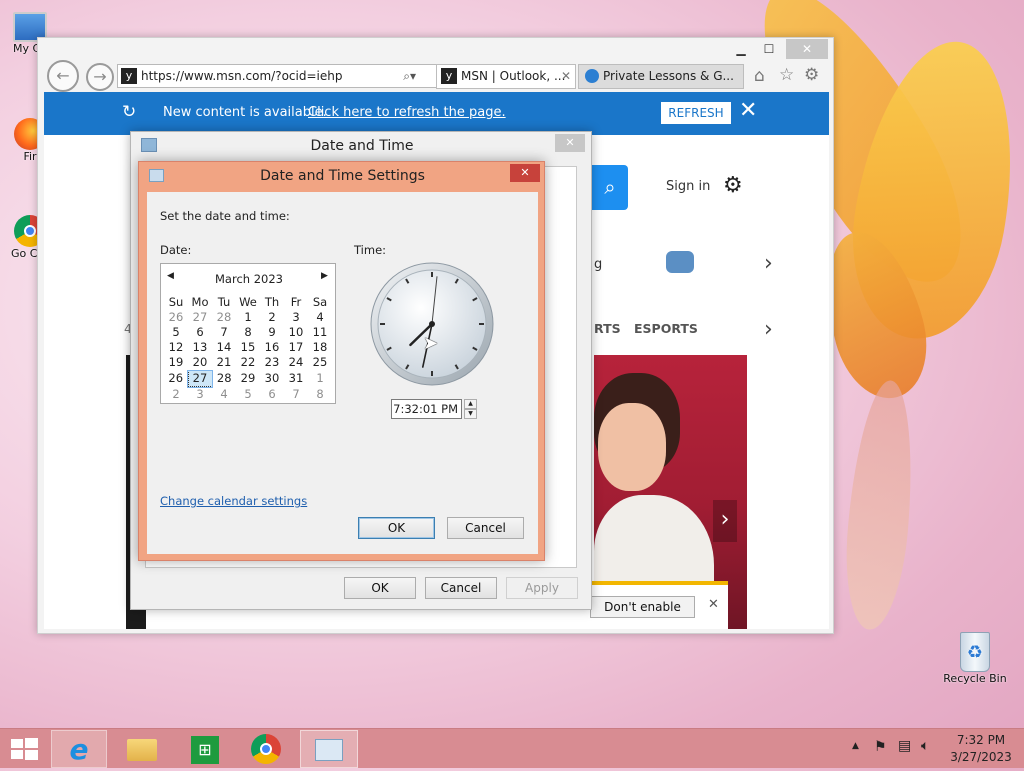 The image size is (1024, 771). Describe the element at coordinates (24, 749) in the screenshot. I see `start-button` at that location.